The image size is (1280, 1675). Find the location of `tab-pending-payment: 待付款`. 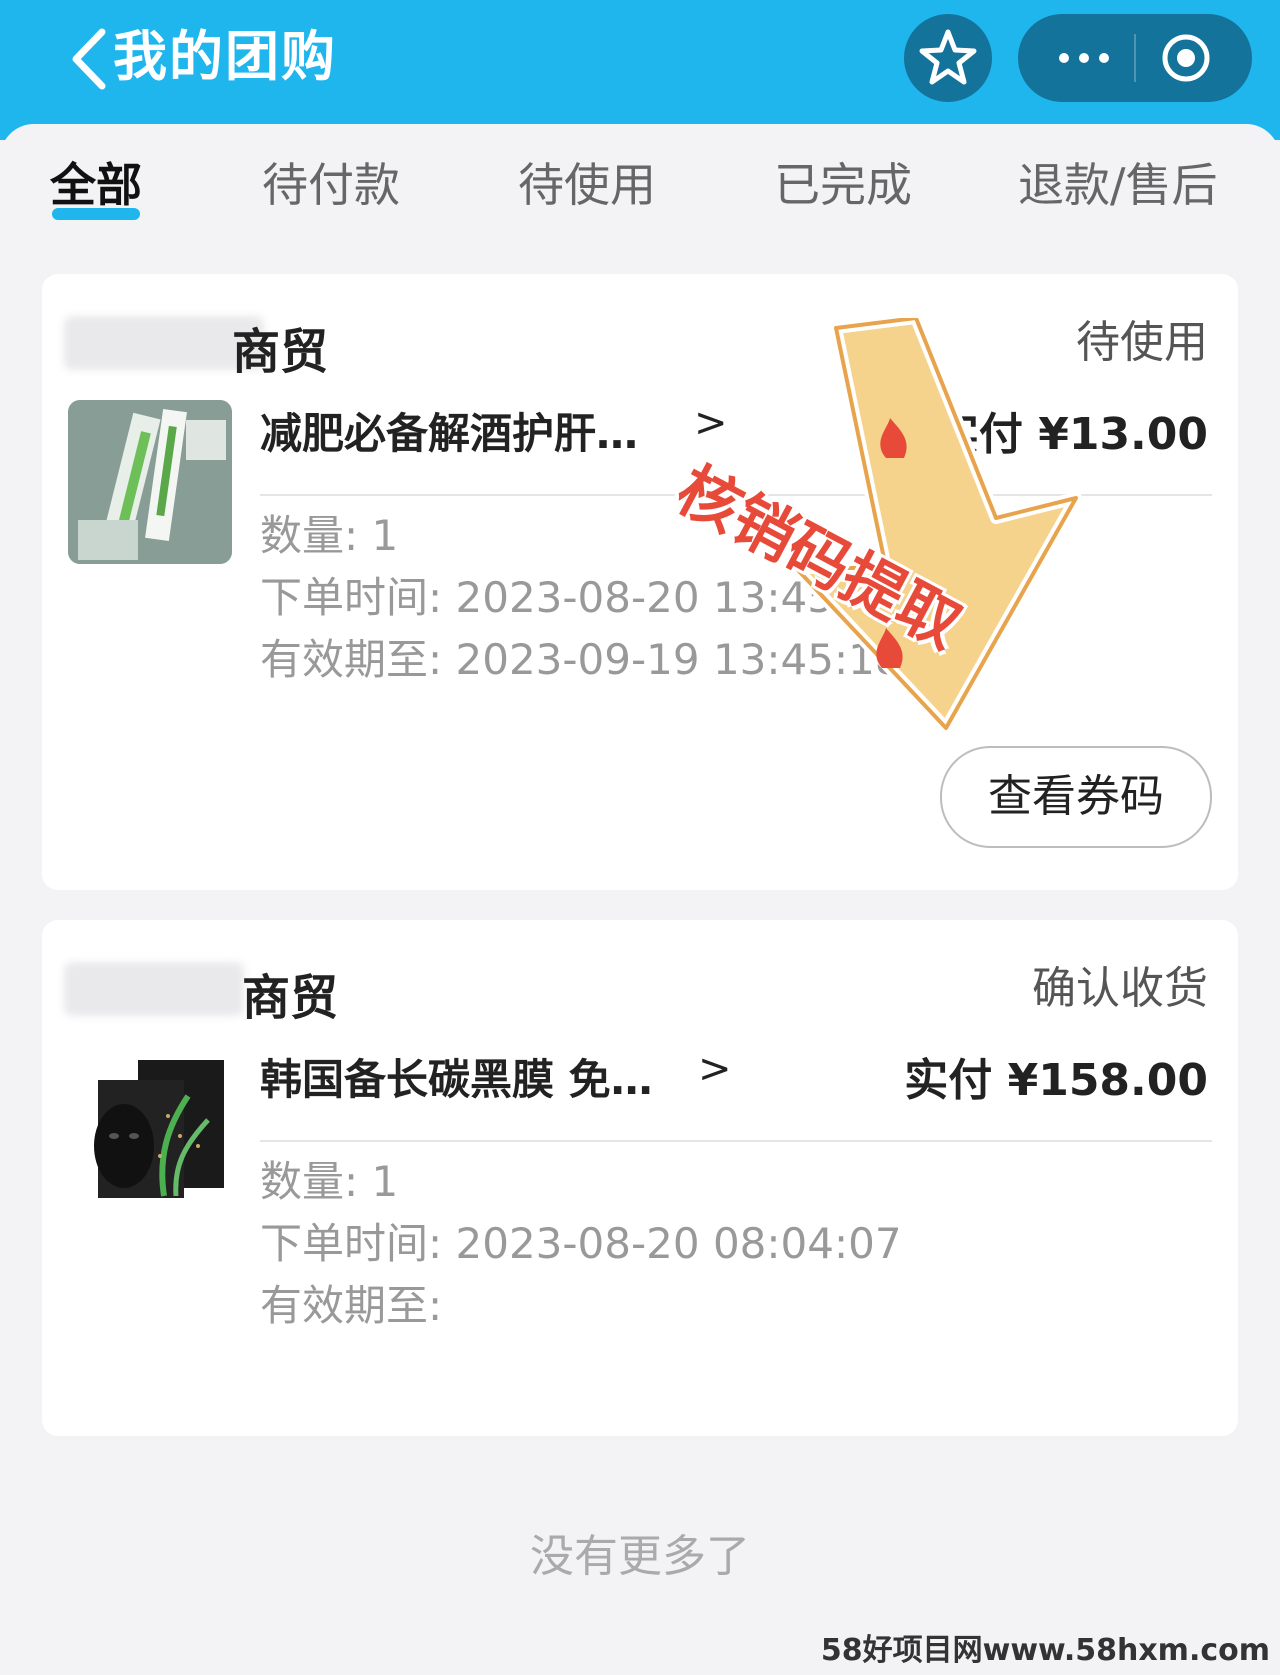

tab-pending-payment: 待付款 is located at coordinates (331, 185).